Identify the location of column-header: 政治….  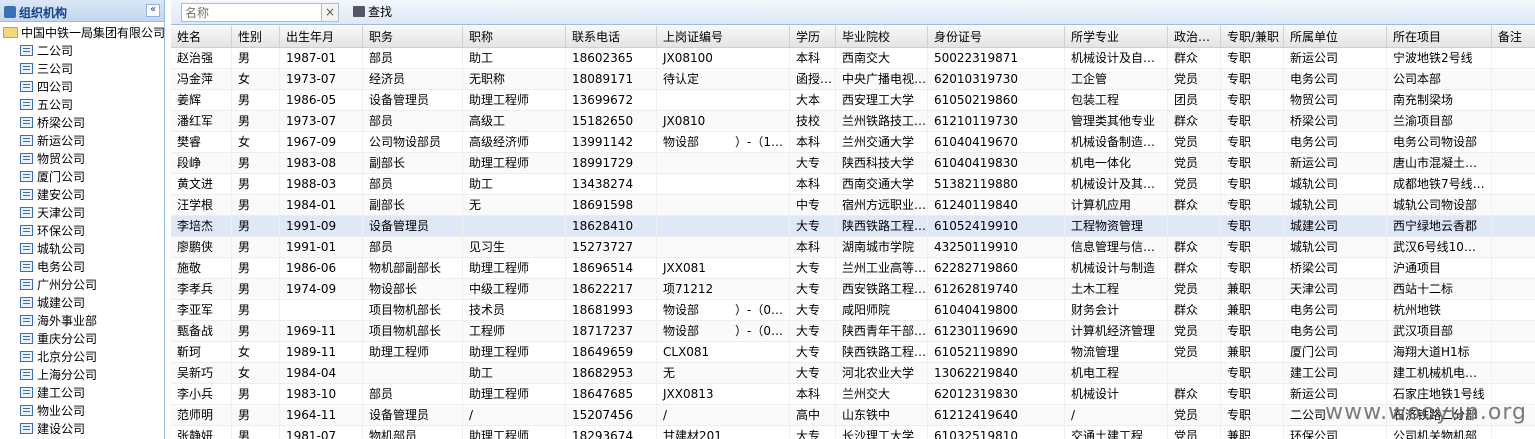
(1194, 37).